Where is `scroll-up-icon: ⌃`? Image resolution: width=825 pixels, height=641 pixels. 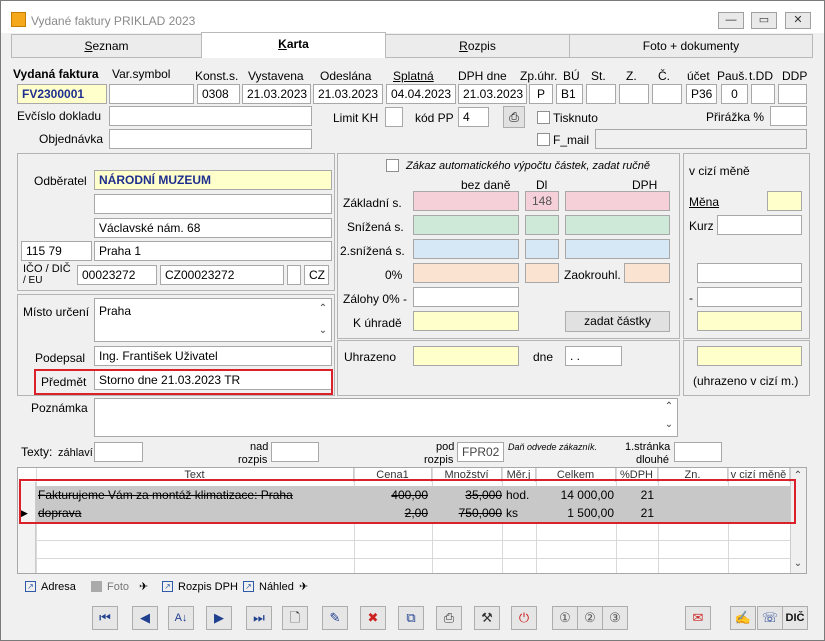
scroll-up-icon: ⌃ is located at coordinates (323, 308).